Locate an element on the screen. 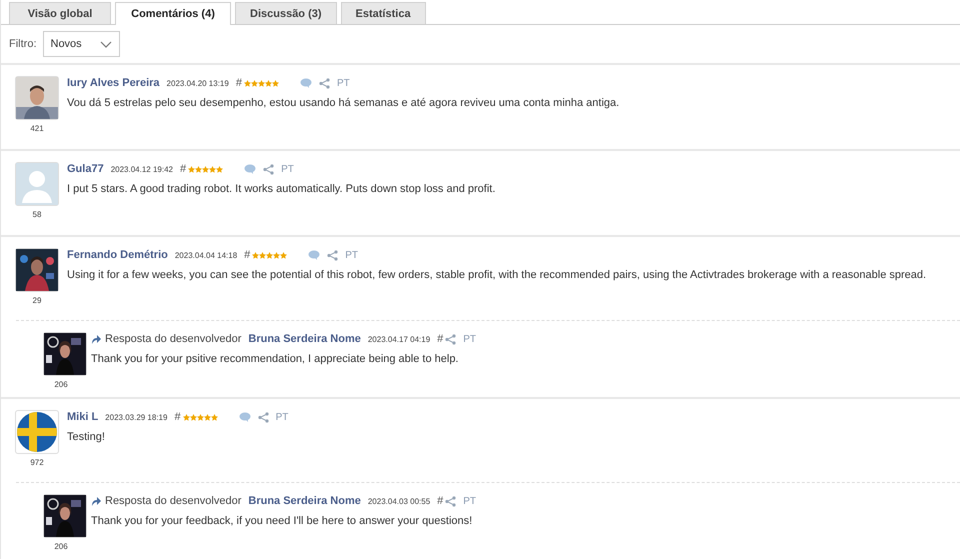  comment-text: Vou dá 5 estrelas pelo seu desempenho, estou usando há semanas e até agora reviveu uma conta minha antiga. is located at coordinates (343, 103).